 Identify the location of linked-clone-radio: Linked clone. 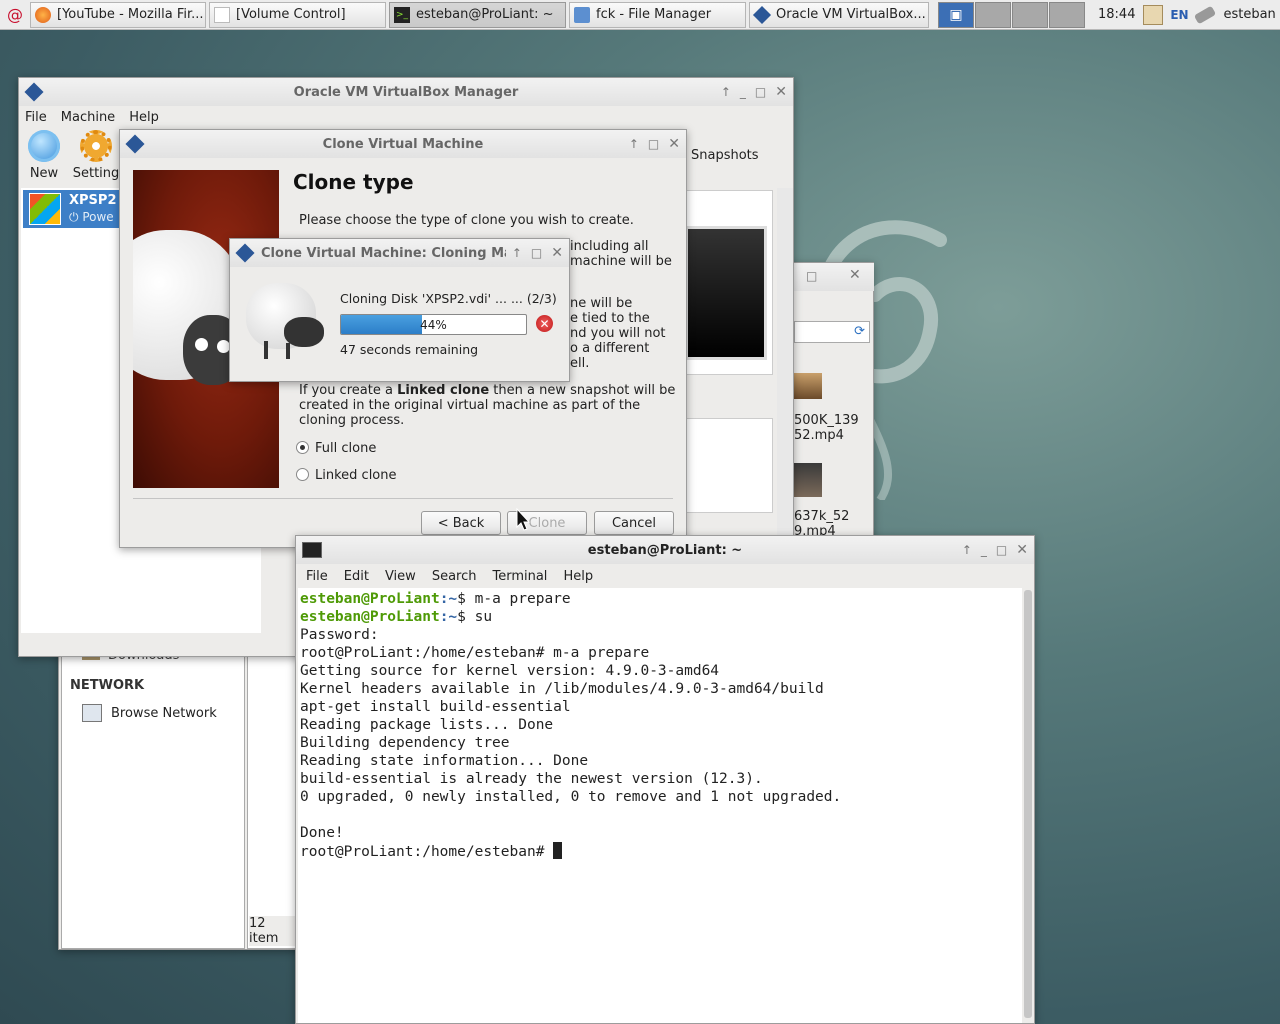
(346, 475).